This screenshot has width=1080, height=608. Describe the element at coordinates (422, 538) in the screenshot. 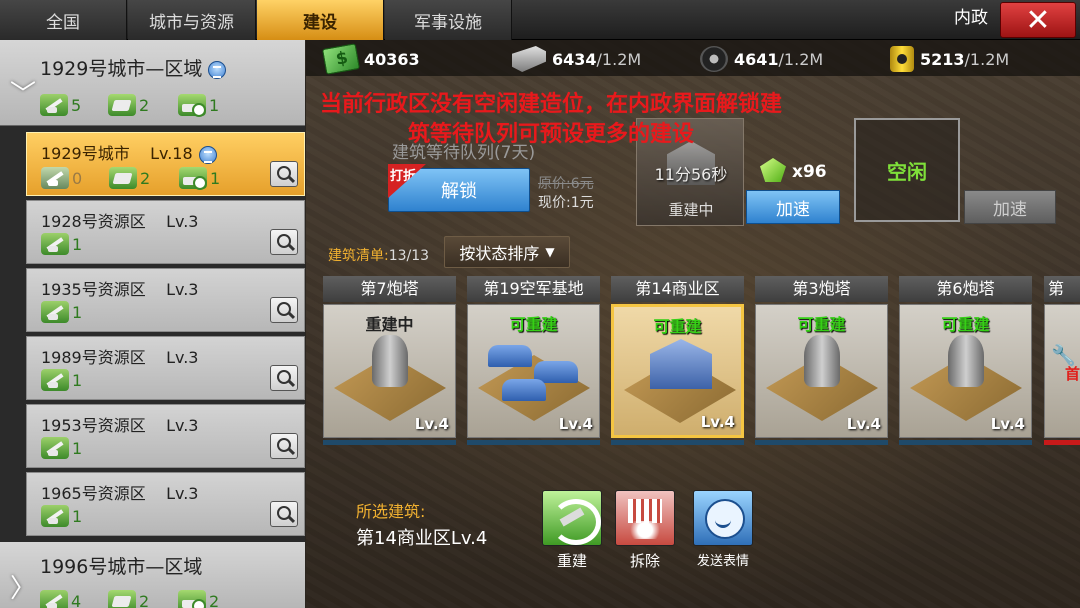

I see `selected-building-name: 第14商业区Lv.4` at that location.